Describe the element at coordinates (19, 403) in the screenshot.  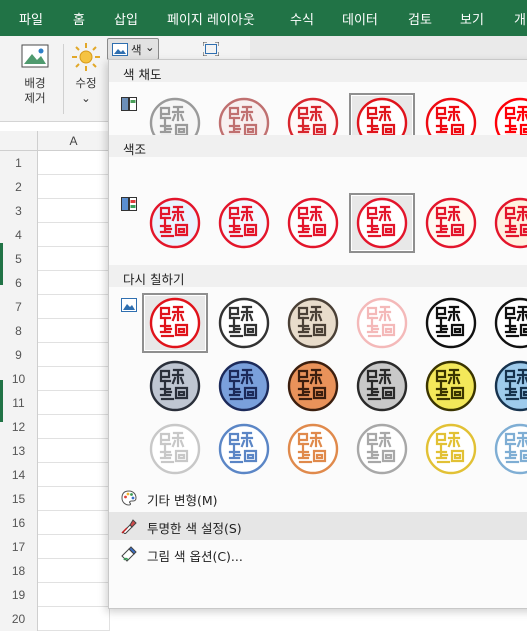
I see `row-header: 11` at that location.